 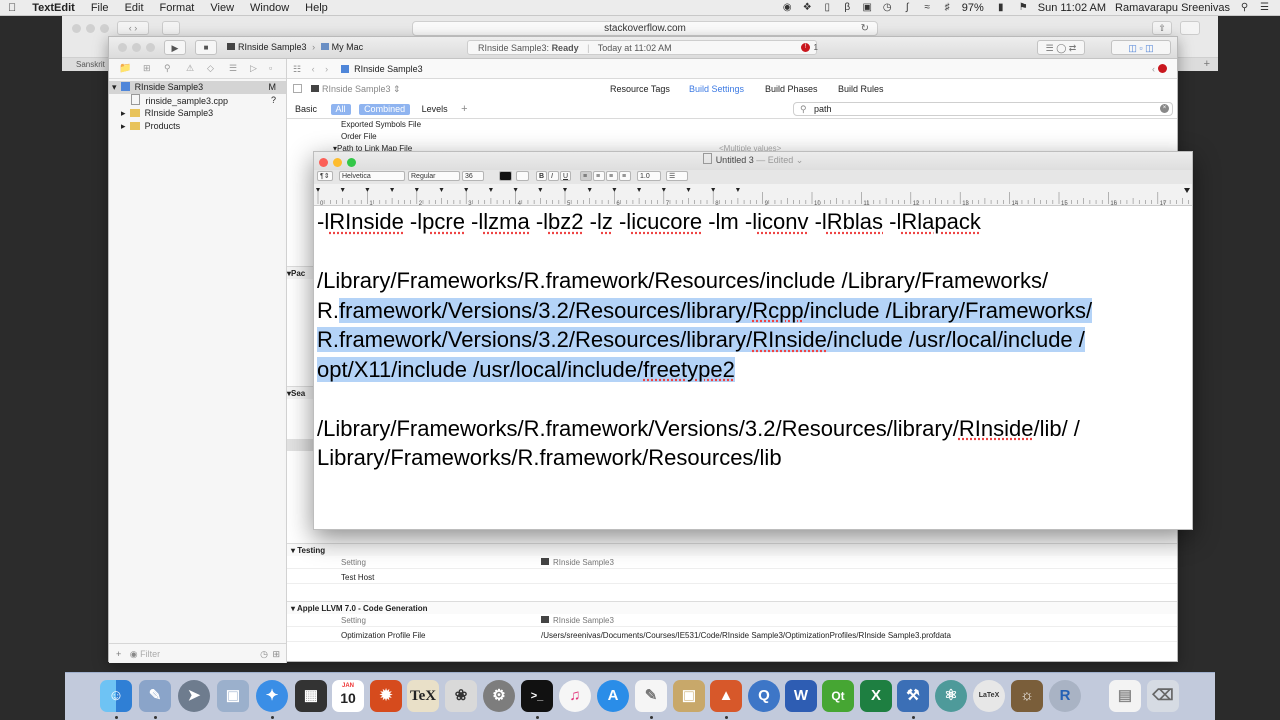 I want to click on volume-icon: ♯, so click(x=947, y=7).